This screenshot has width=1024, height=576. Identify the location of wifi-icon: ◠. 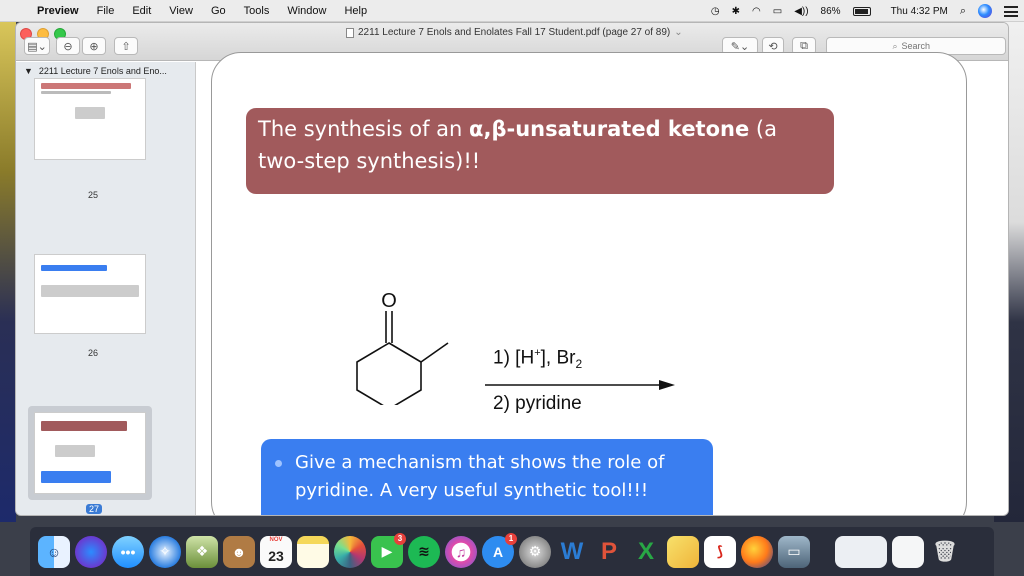
(756, 11).